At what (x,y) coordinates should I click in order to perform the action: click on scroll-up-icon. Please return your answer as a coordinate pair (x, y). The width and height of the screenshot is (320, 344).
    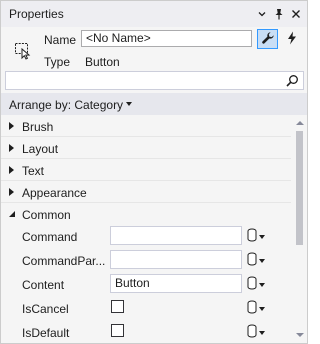
    Looking at the image, I should click on (300, 123).